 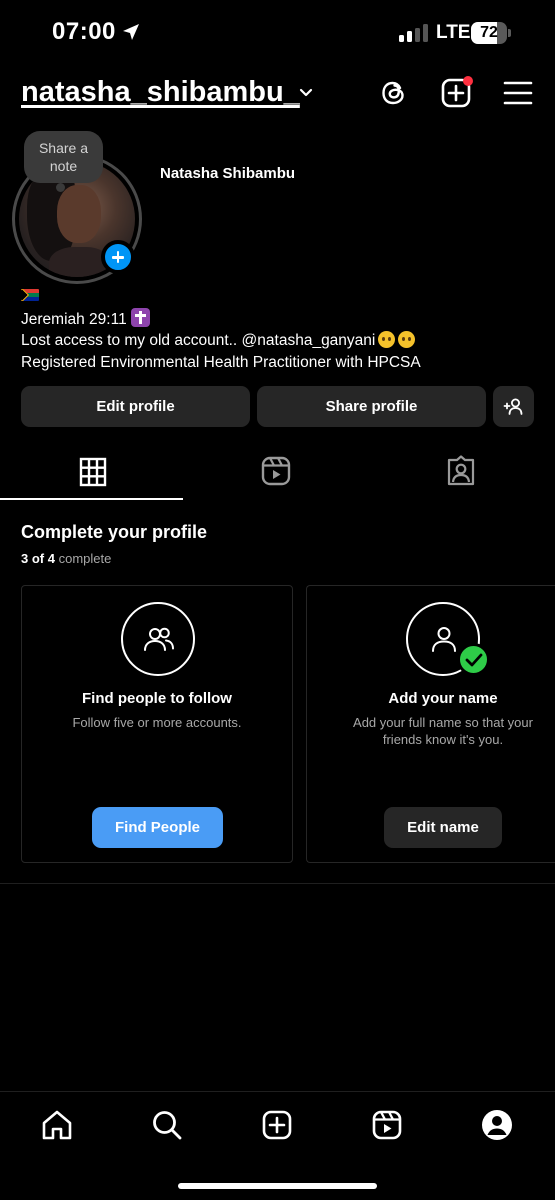 I want to click on card-subtitle: Follow five or more accounts., so click(x=157, y=722).